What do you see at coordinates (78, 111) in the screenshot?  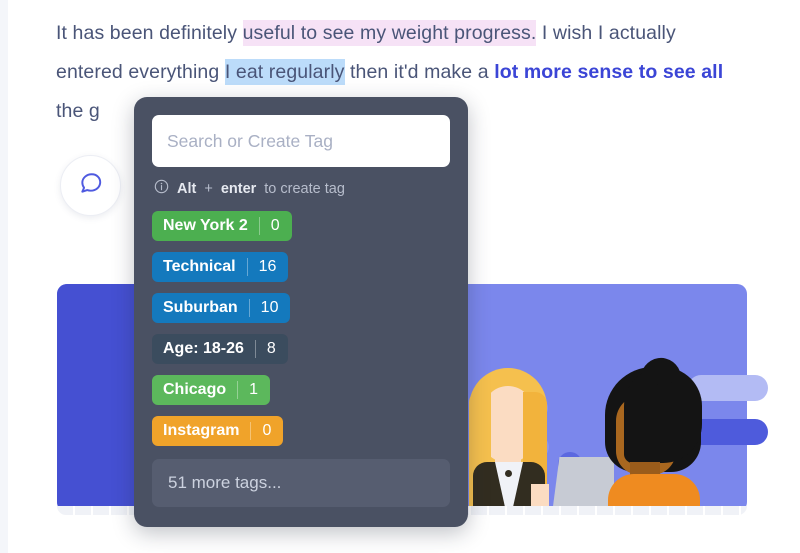 I see `paragraph-text-segment-4: the g` at bounding box center [78, 111].